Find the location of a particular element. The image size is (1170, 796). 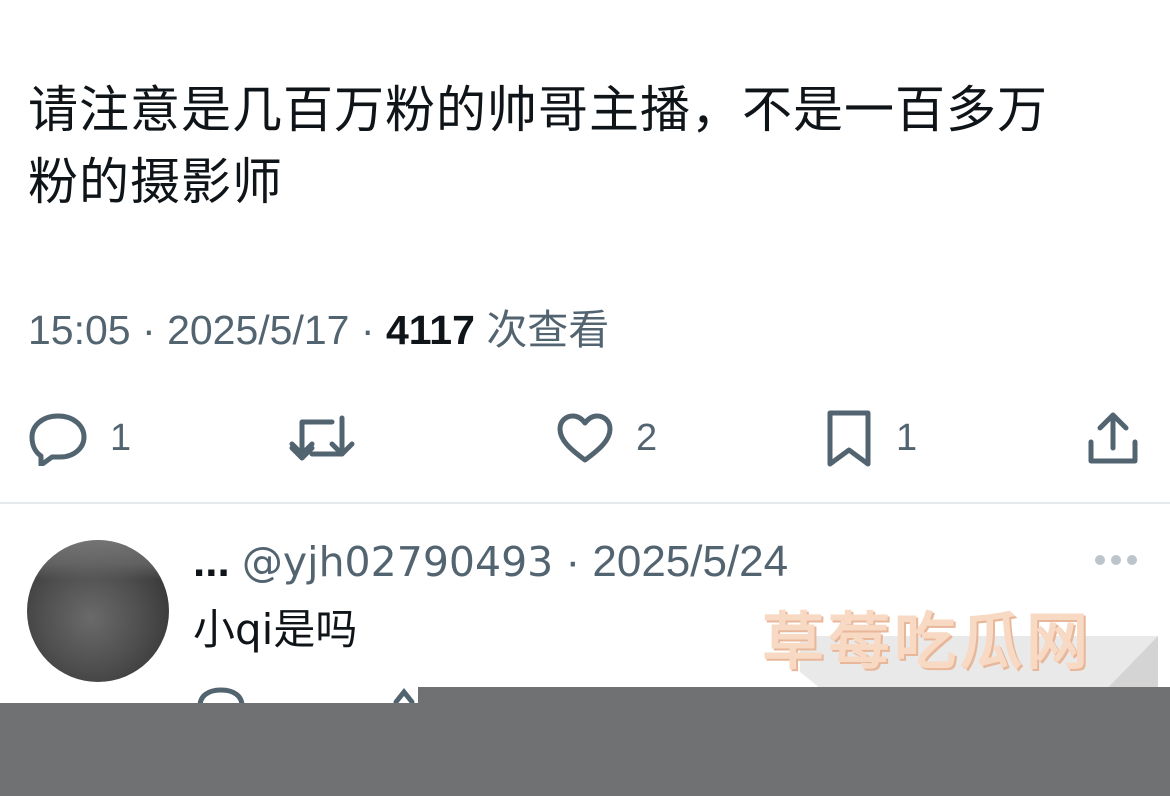

retweet-icon is located at coordinates (322, 438).